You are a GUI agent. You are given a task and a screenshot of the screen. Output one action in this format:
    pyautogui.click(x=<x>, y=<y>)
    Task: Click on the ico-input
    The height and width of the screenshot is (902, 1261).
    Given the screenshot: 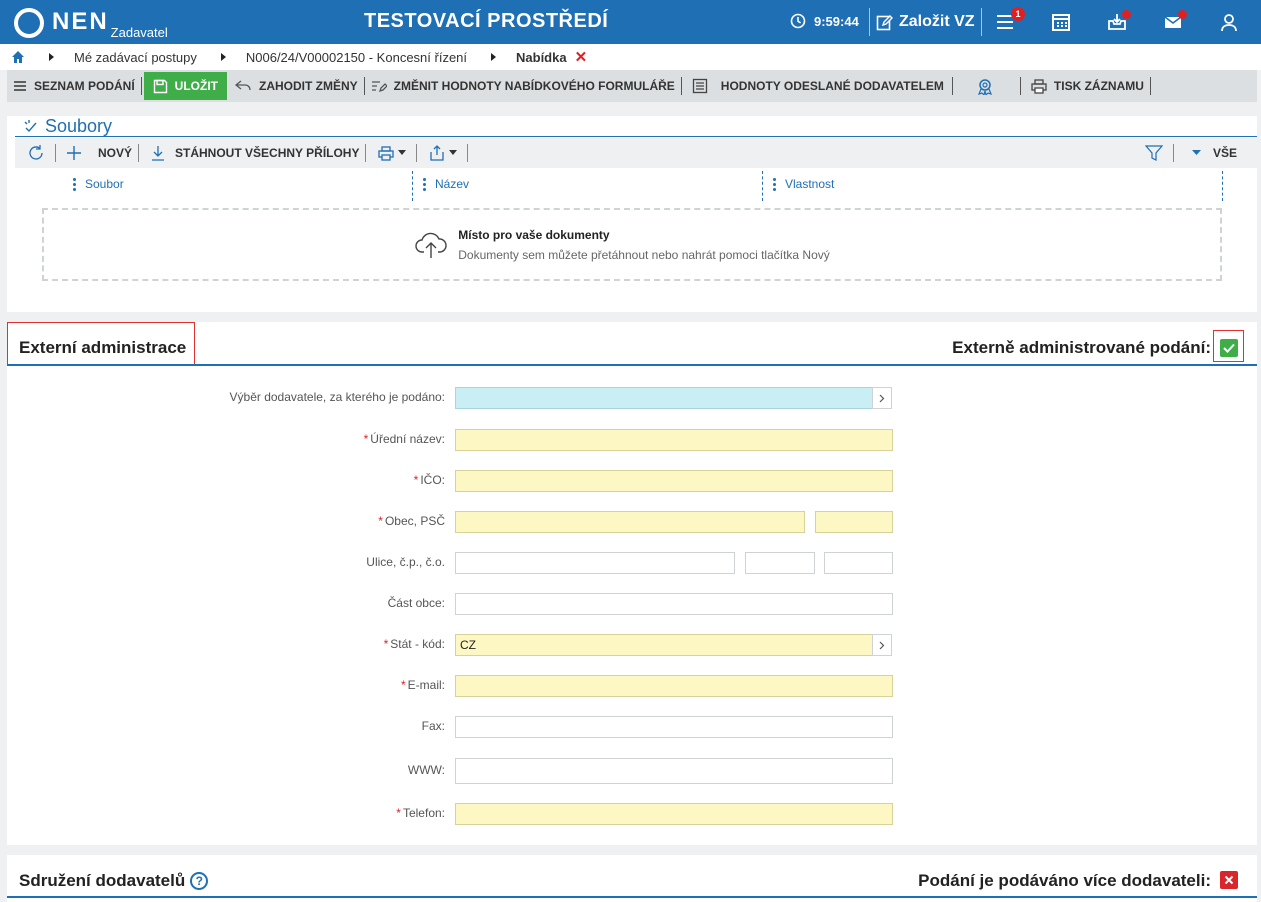 What is the action you would take?
    pyautogui.click(x=674, y=481)
    